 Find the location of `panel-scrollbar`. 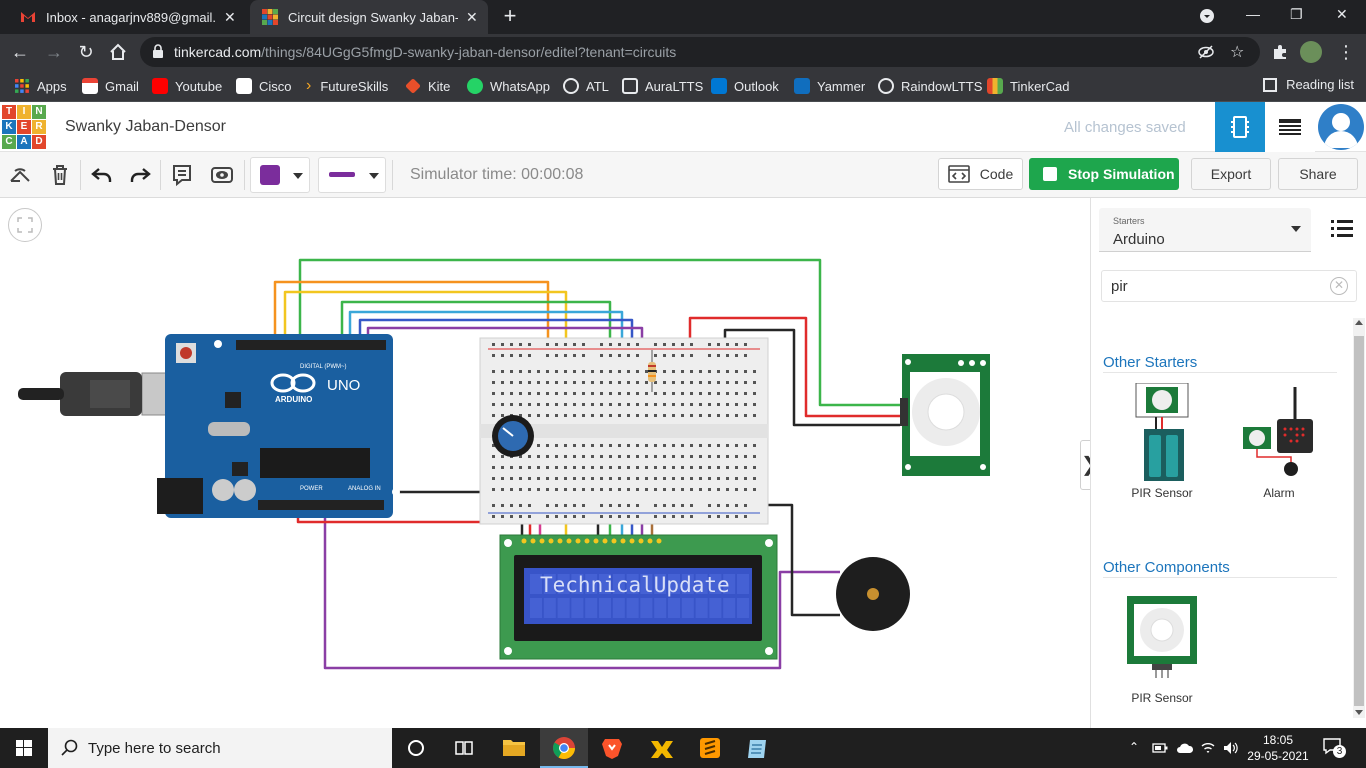

panel-scrollbar is located at coordinates (1359, 518).